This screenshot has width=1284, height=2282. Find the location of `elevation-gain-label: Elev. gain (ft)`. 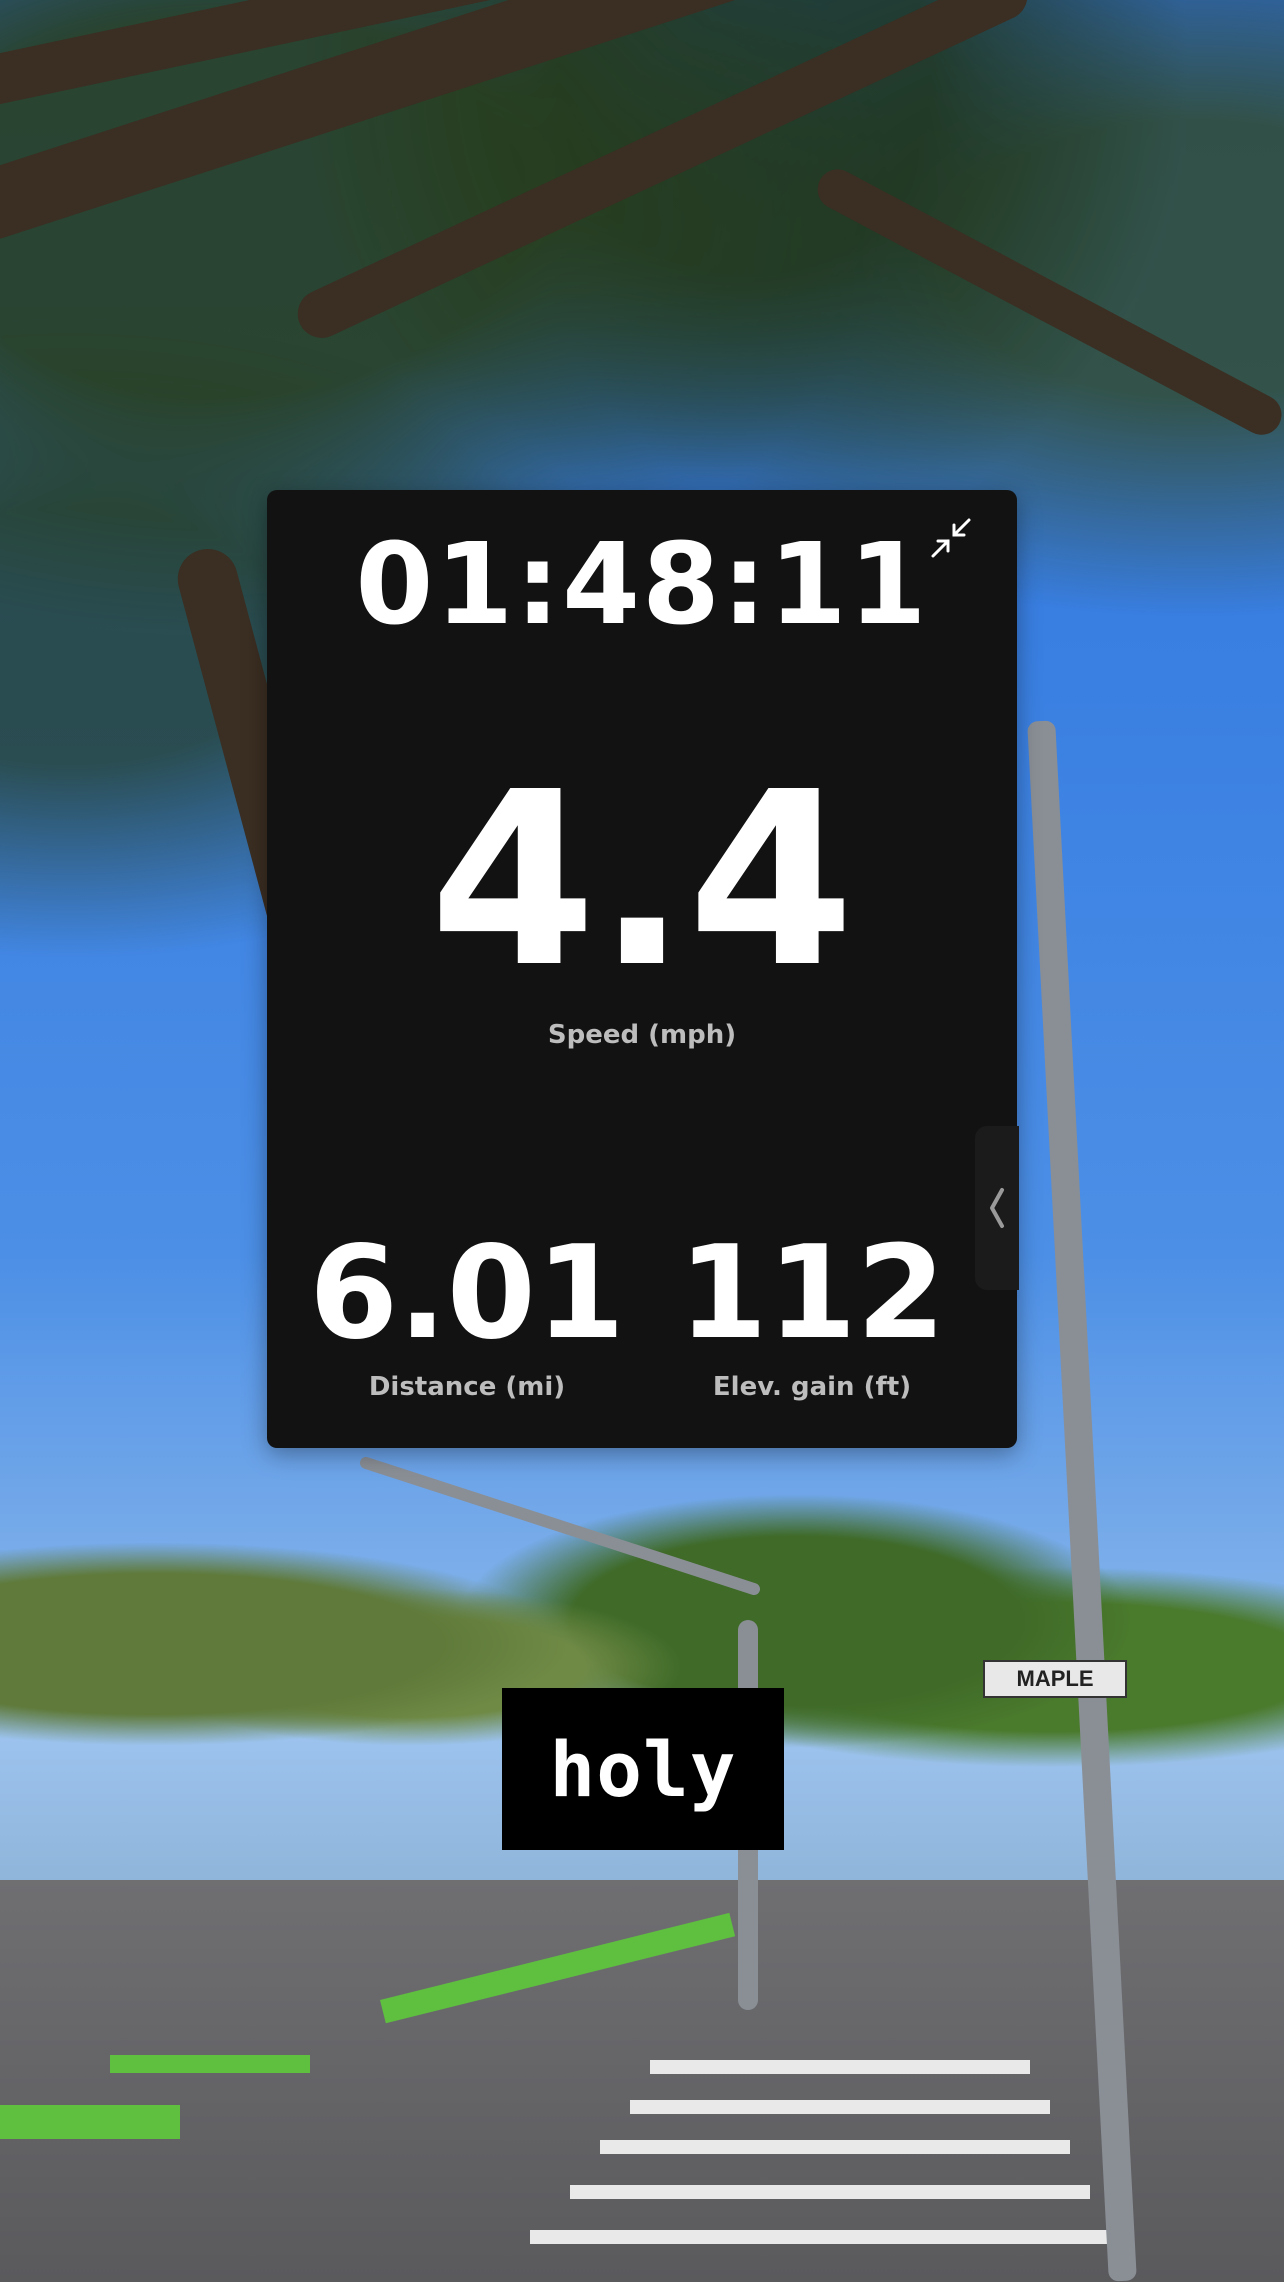

elevation-gain-label: Elev. gain (ft) is located at coordinates (812, 1387).